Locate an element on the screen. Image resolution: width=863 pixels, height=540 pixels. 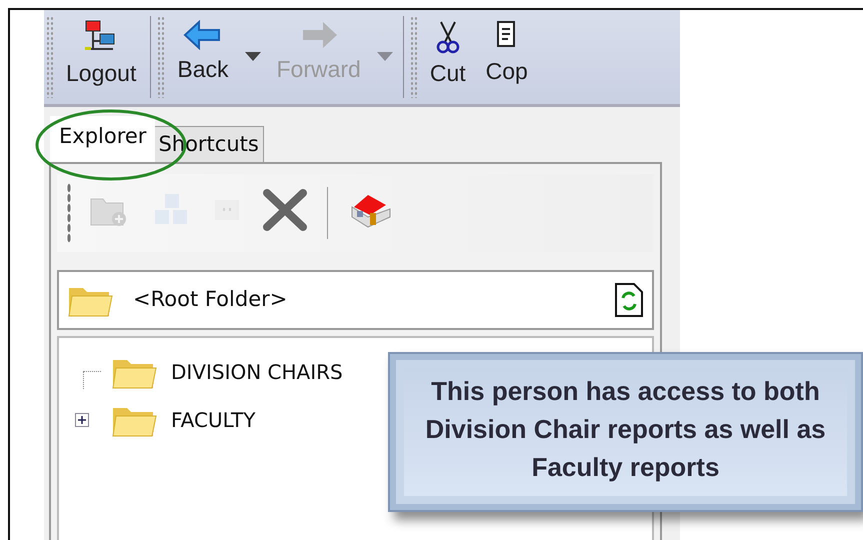
rename-icon is located at coordinates (227, 210).